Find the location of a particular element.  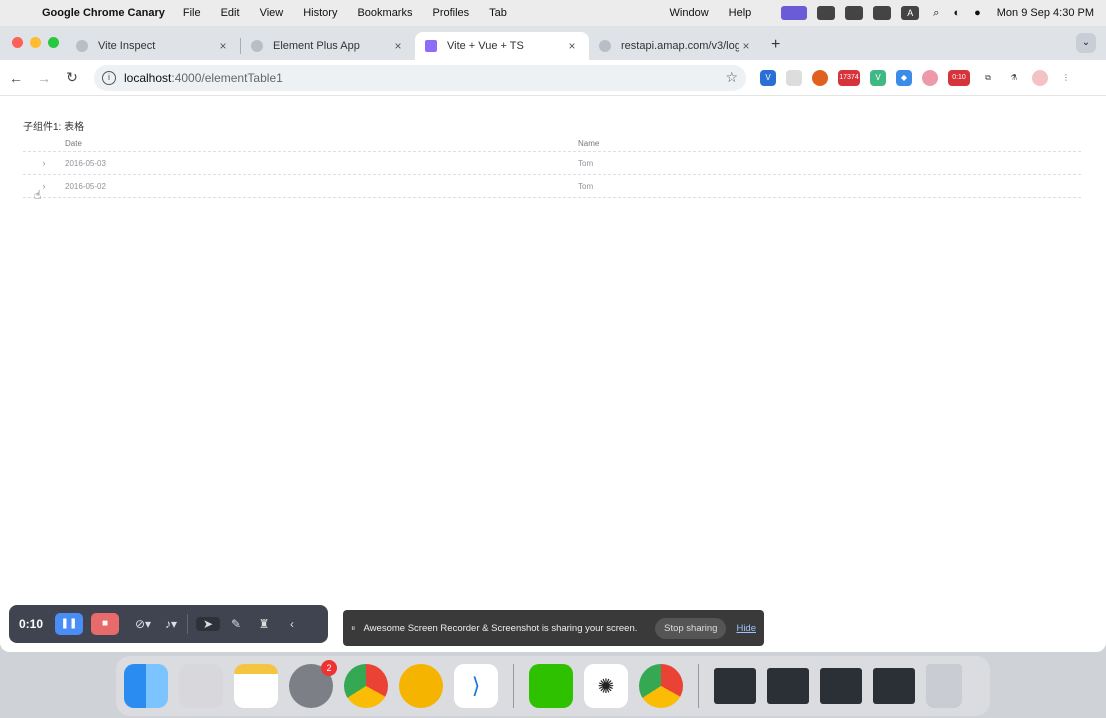

pause-button: ❚❚ is located at coordinates (69, 624).